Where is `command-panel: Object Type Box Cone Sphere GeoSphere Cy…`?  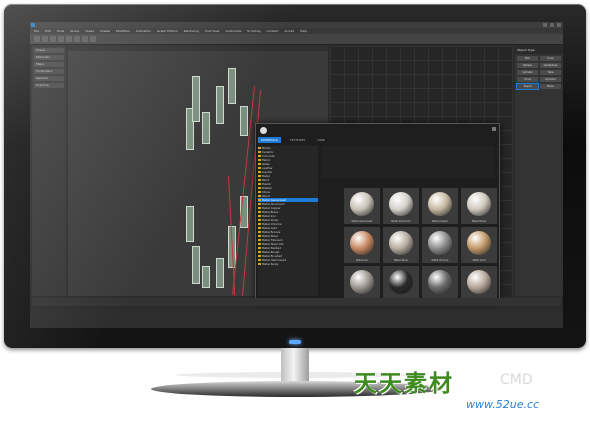
command-panel: Object Type Box Cone Sphere GeoSphere Cy… is located at coordinates (539, 171).